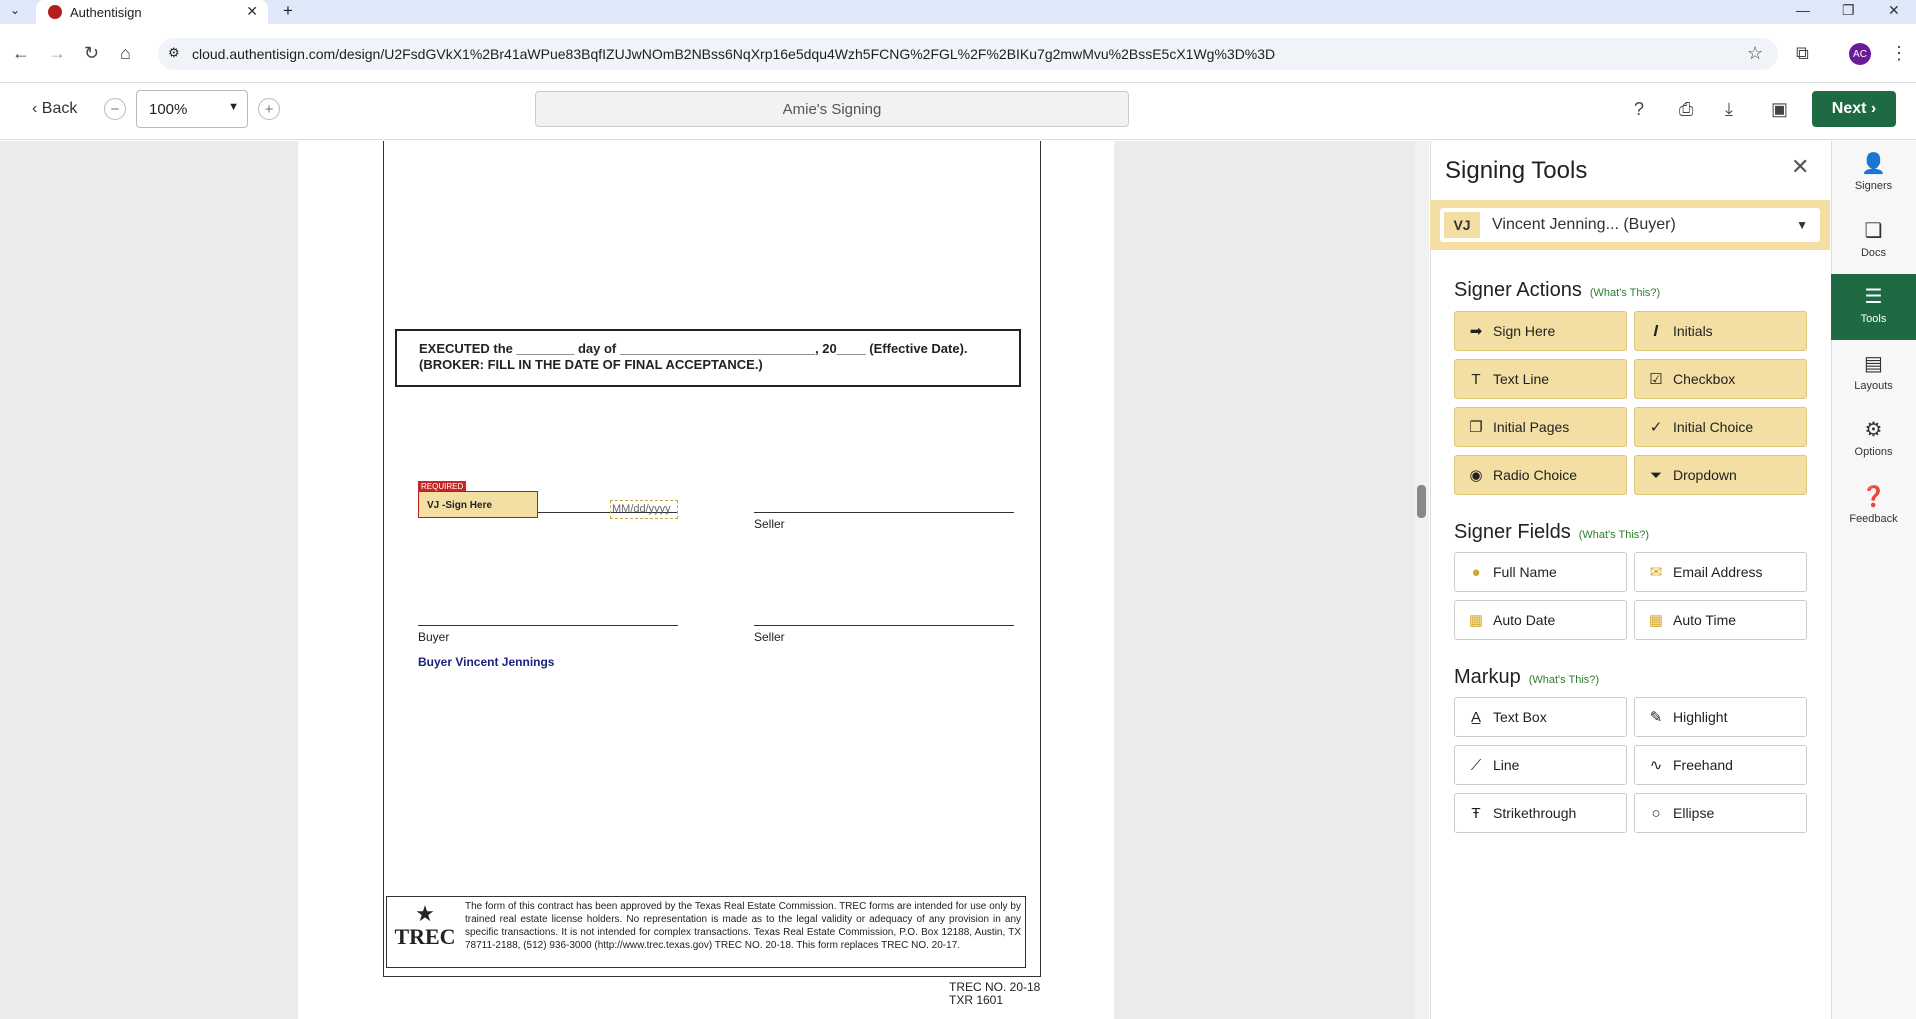 The height and width of the screenshot is (1019, 1916). Describe the element at coordinates (1540, 813) in the screenshot. I see `strikethrough-tool: Ŧ Strikethrough` at that location.